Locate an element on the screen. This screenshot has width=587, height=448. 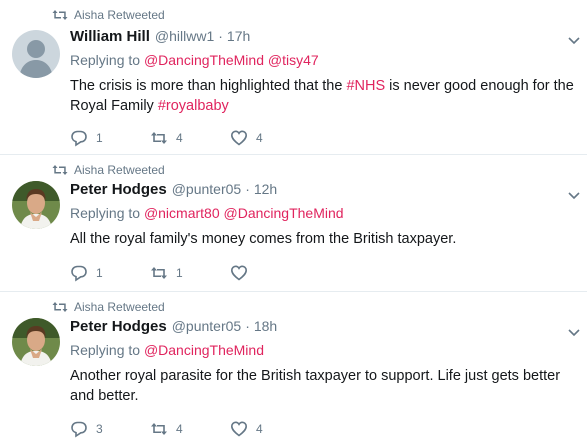
timestamp: 17h is located at coordinates (238, 36).